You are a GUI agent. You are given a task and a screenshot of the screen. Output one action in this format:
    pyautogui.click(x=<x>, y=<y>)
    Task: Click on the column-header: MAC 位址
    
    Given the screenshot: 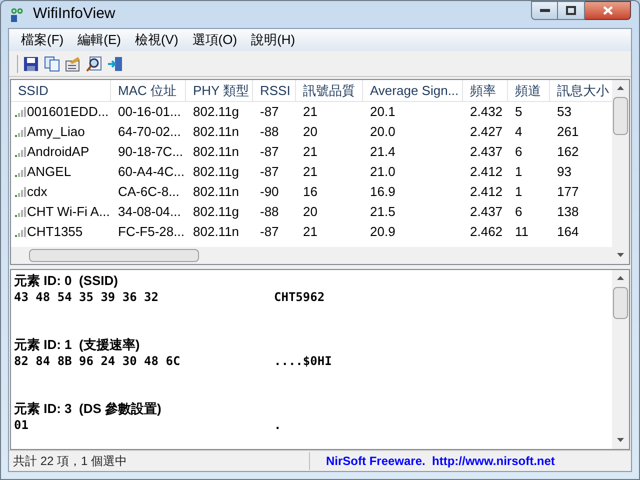 What is the action you would take?
    pyautogui.click(x=148, y=90)
    